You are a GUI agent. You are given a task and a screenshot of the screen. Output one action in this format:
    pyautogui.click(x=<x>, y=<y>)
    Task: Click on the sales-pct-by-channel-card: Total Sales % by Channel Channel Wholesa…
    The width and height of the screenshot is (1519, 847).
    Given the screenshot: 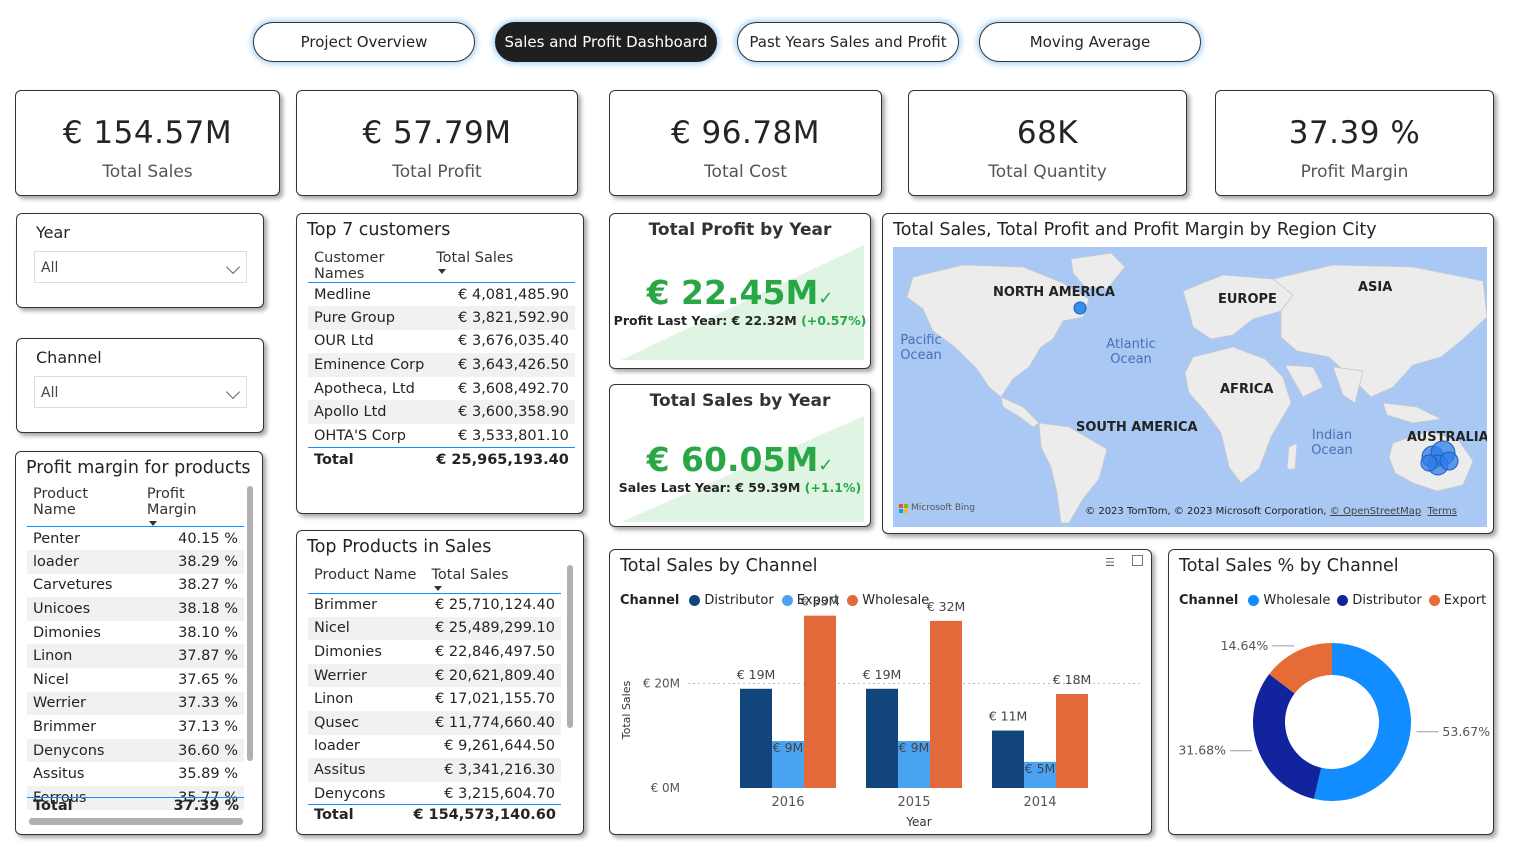 What is the action you would take?
    pyautogui.click(x=1331, y=692)
    